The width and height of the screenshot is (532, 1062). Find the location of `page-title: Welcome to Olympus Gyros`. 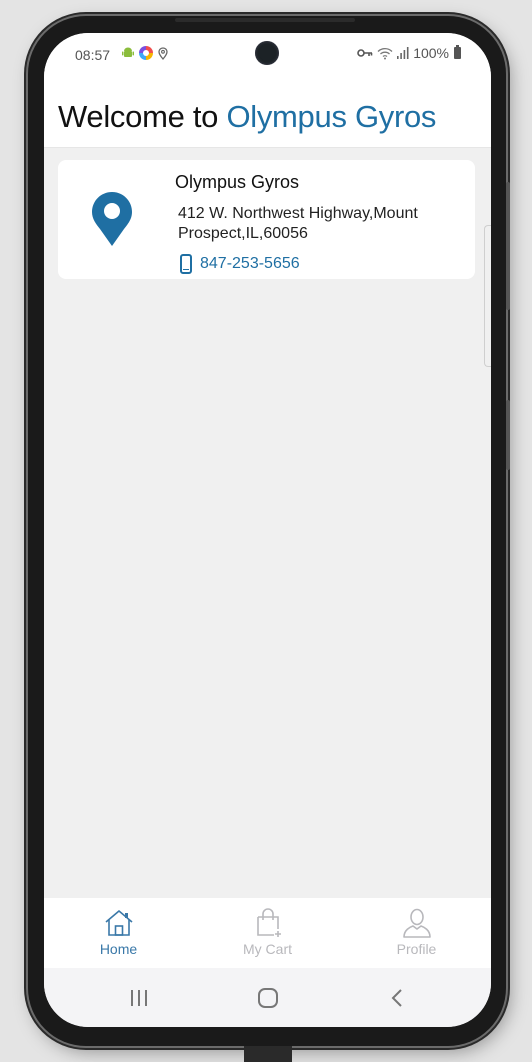

page-title: Welcome to Olympus Gyros is located at coordinates (247, 117).